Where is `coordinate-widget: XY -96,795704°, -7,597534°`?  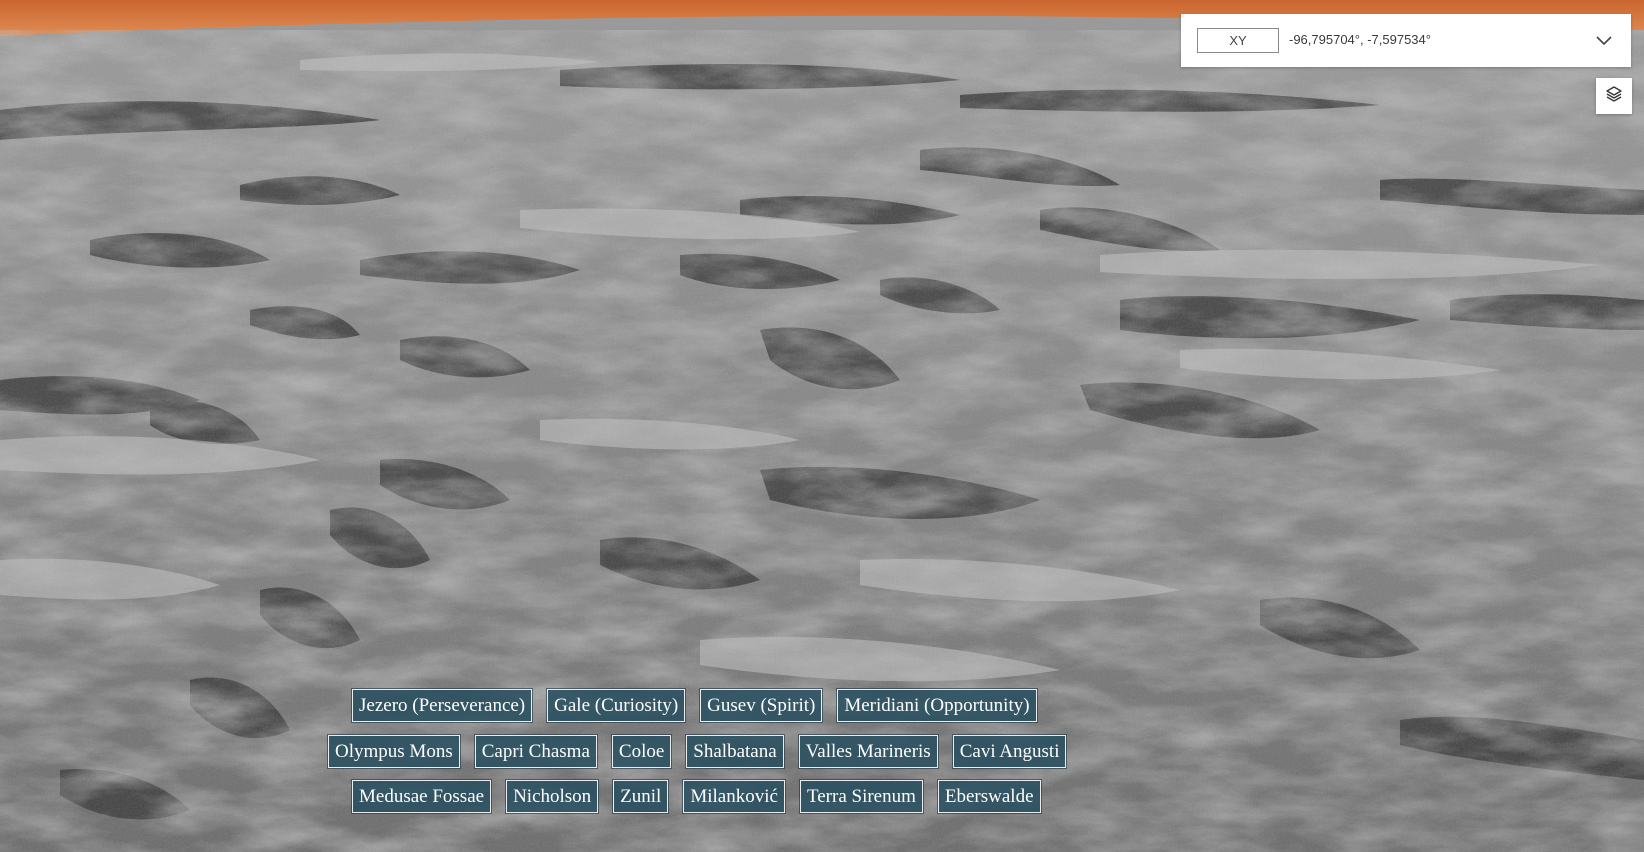 coordinate-widget: XY -96,795704°, -7,597534° is located at coordinates (1406, 40).